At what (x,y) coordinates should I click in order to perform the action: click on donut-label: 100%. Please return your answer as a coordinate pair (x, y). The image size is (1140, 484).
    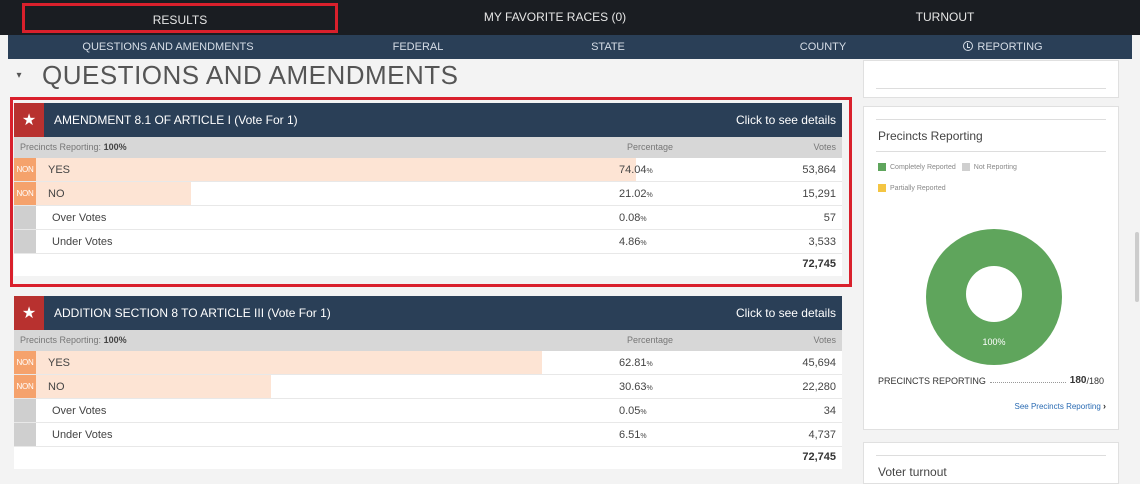
    Looking at the image, I should click on (994, 342).